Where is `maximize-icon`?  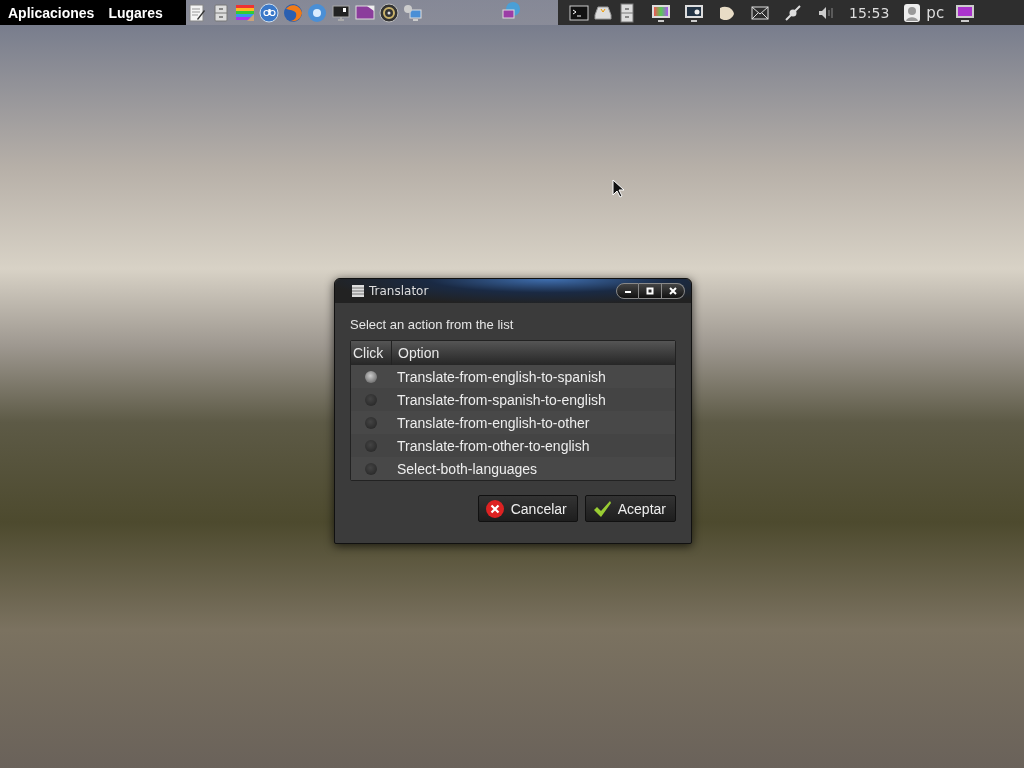
maximize-icon is located at coordinates (650, 291).